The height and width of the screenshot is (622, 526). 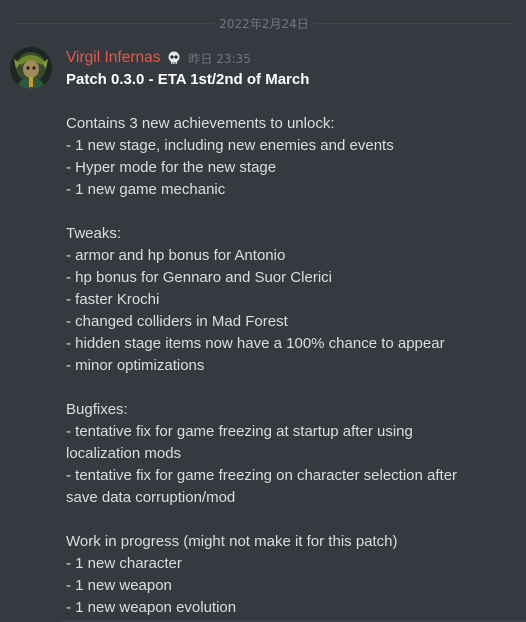 I want to click on tweaks-heading: Tweaks:, so click(x=94, y=233).